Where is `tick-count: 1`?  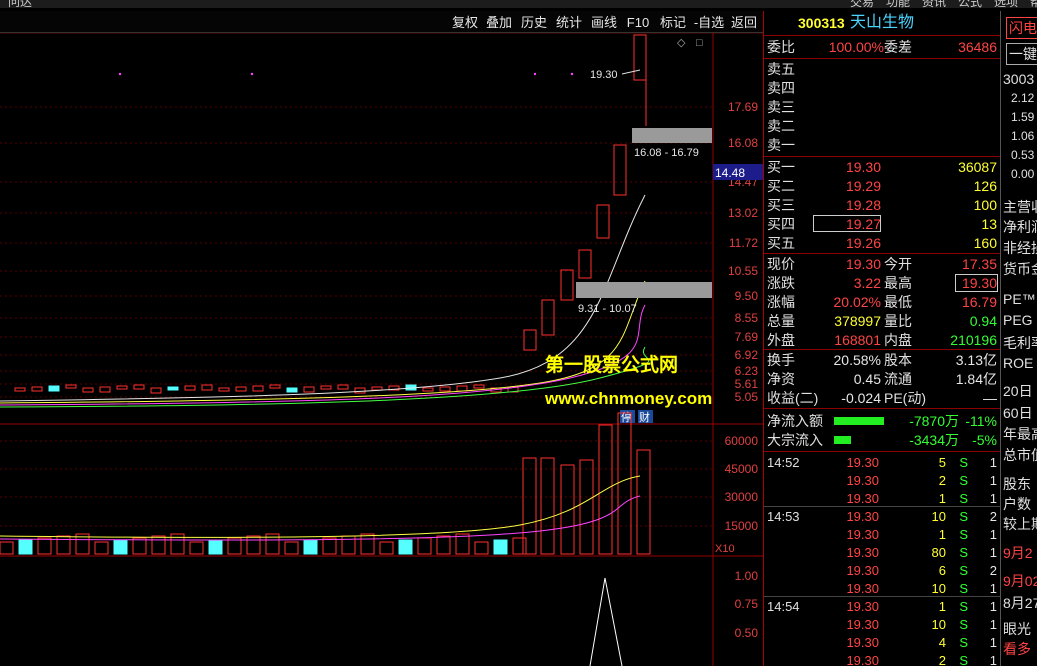 tick-count: 1 is located at coordinates (993, 659).